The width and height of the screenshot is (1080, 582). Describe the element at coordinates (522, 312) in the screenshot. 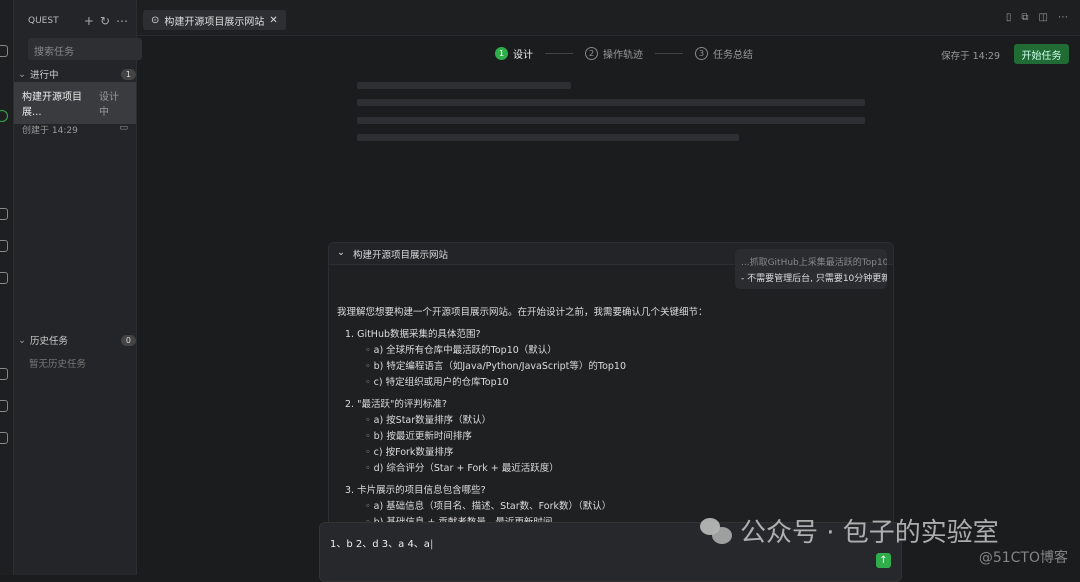

I see `intro-text: 我理解您想要构建一个开源项目展示网站。在开始设计之前，我需要确认几个关键细节：` at that location.